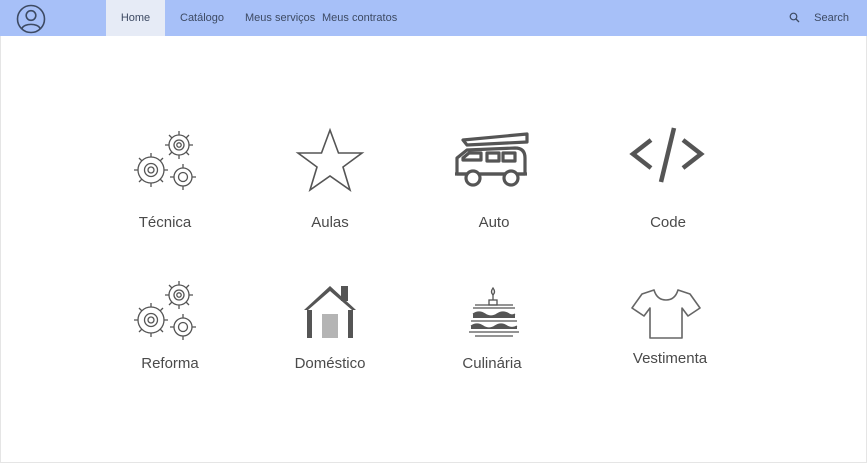  Describe the element at coordinates (330, 312) in the screenshot. I see `house-icon` at that location.